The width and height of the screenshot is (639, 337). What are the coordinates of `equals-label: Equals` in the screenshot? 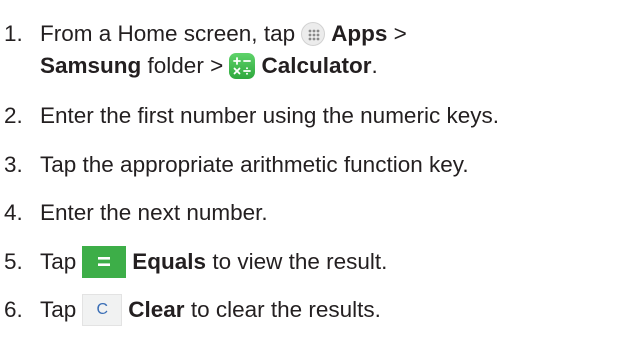 It's located at (169, 261).